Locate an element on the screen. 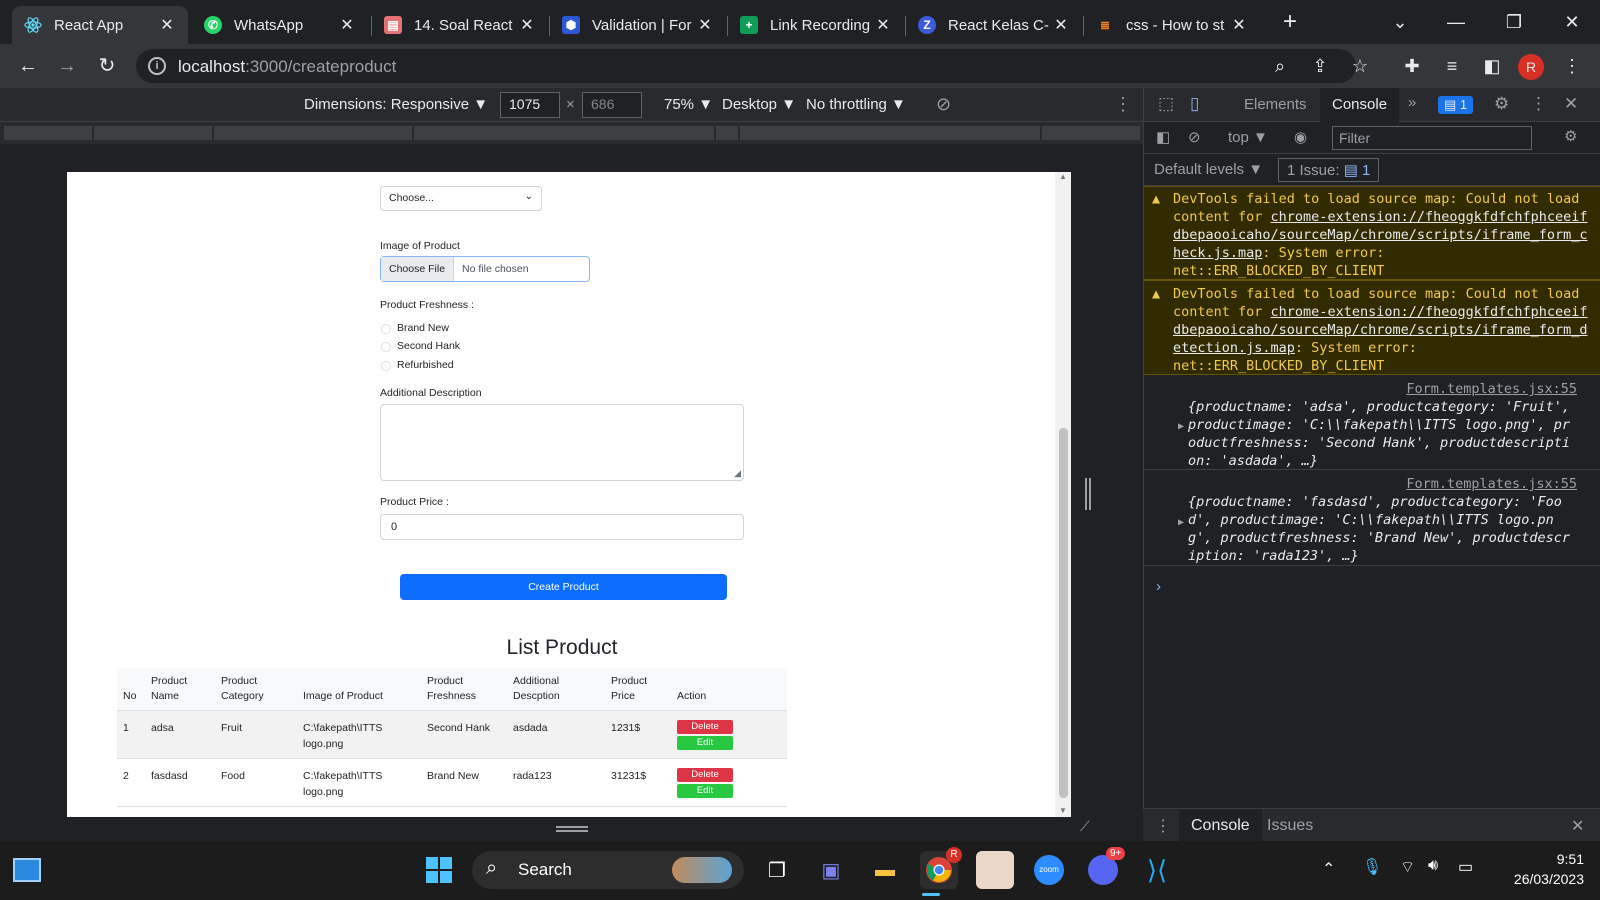  create-product-button: Create Product is located at coordinates (563, 587).